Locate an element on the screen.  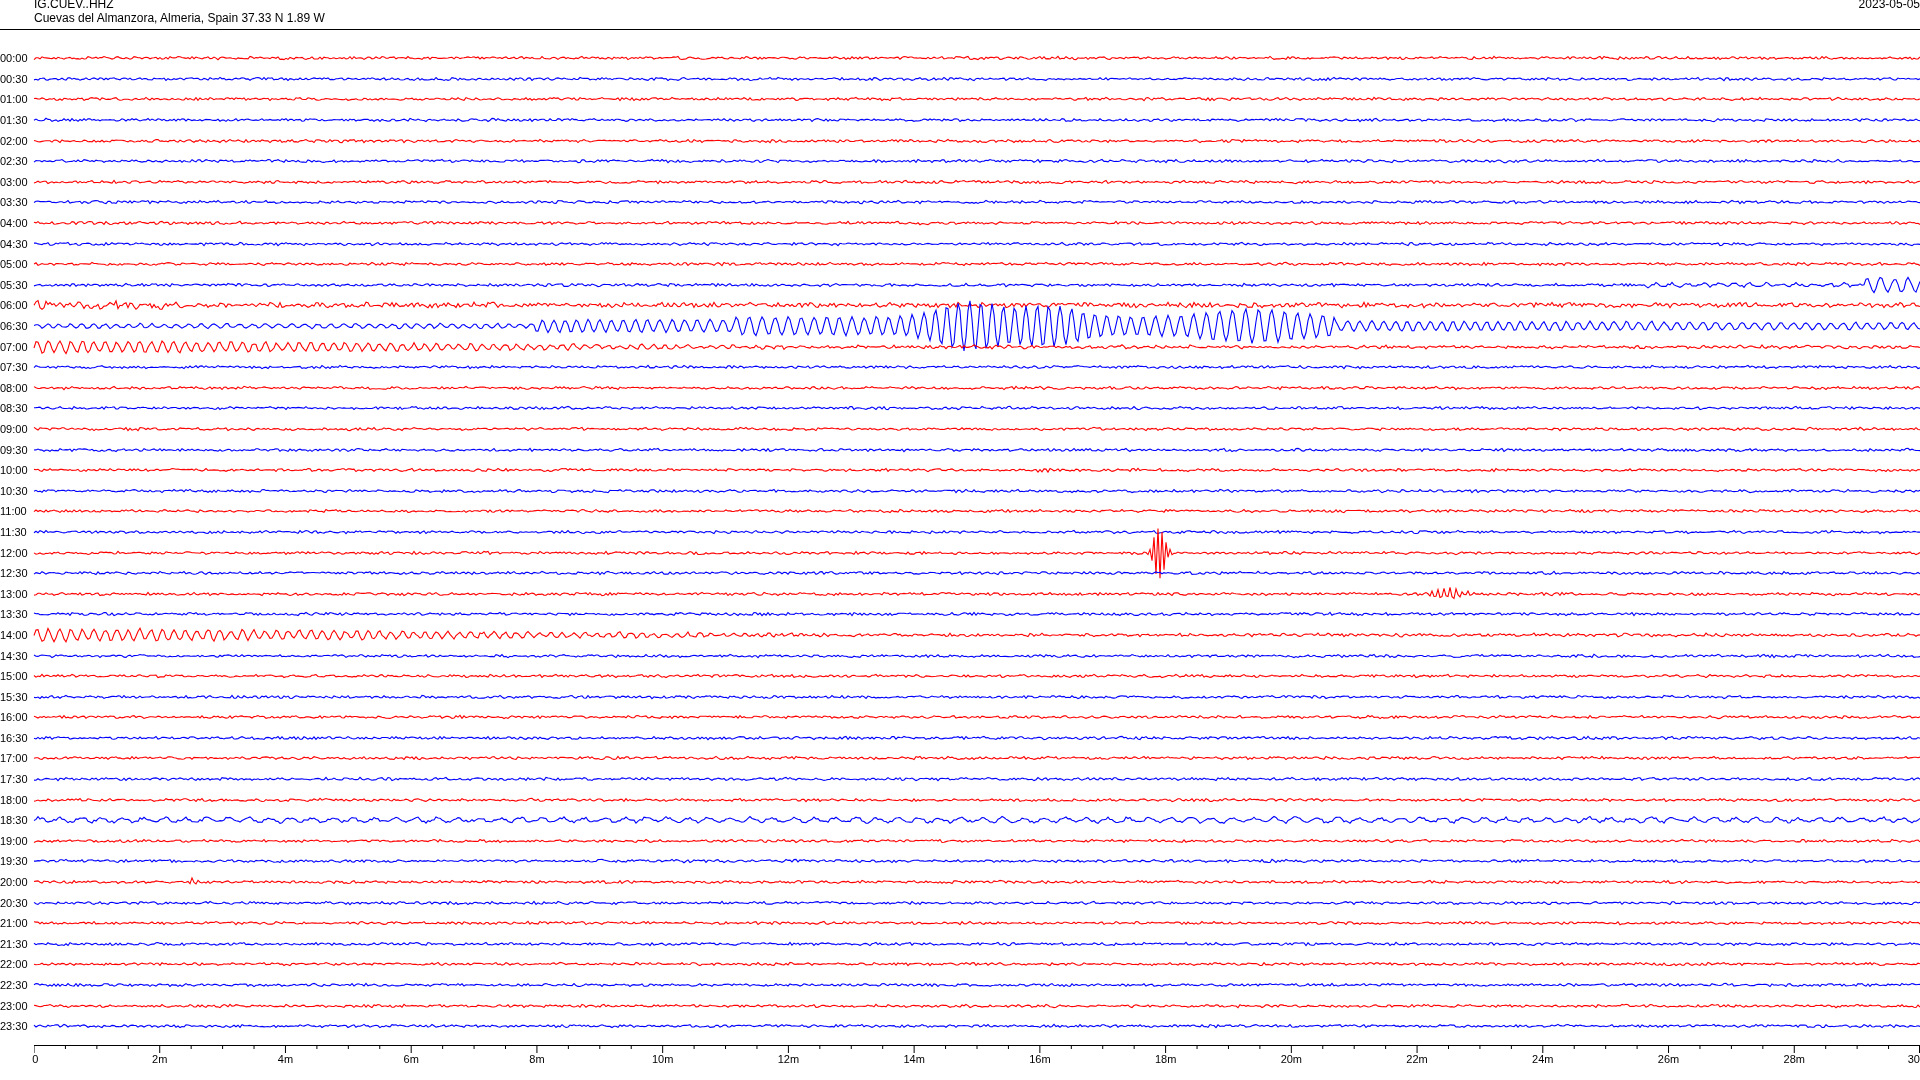
time-label: 05:30 is located at coordinates (14, 284).